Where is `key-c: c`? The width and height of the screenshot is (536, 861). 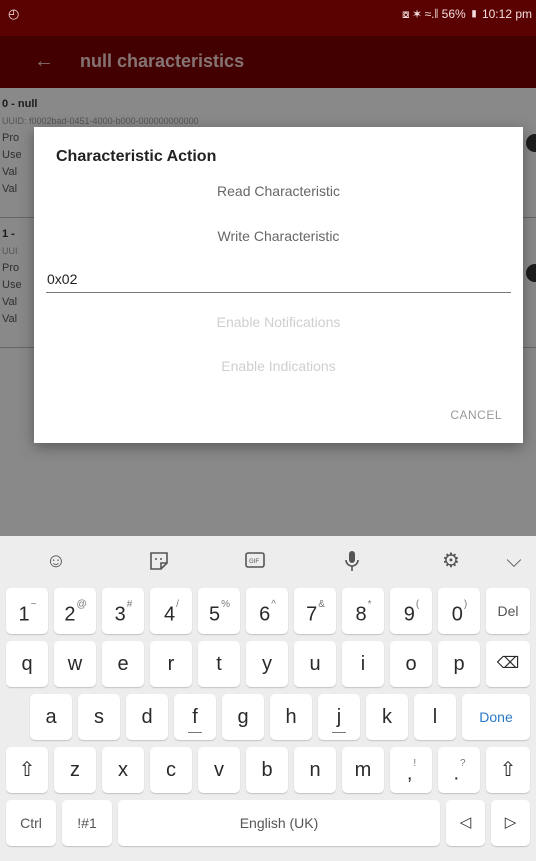 key-c: c is located at coordinates (171, 770).